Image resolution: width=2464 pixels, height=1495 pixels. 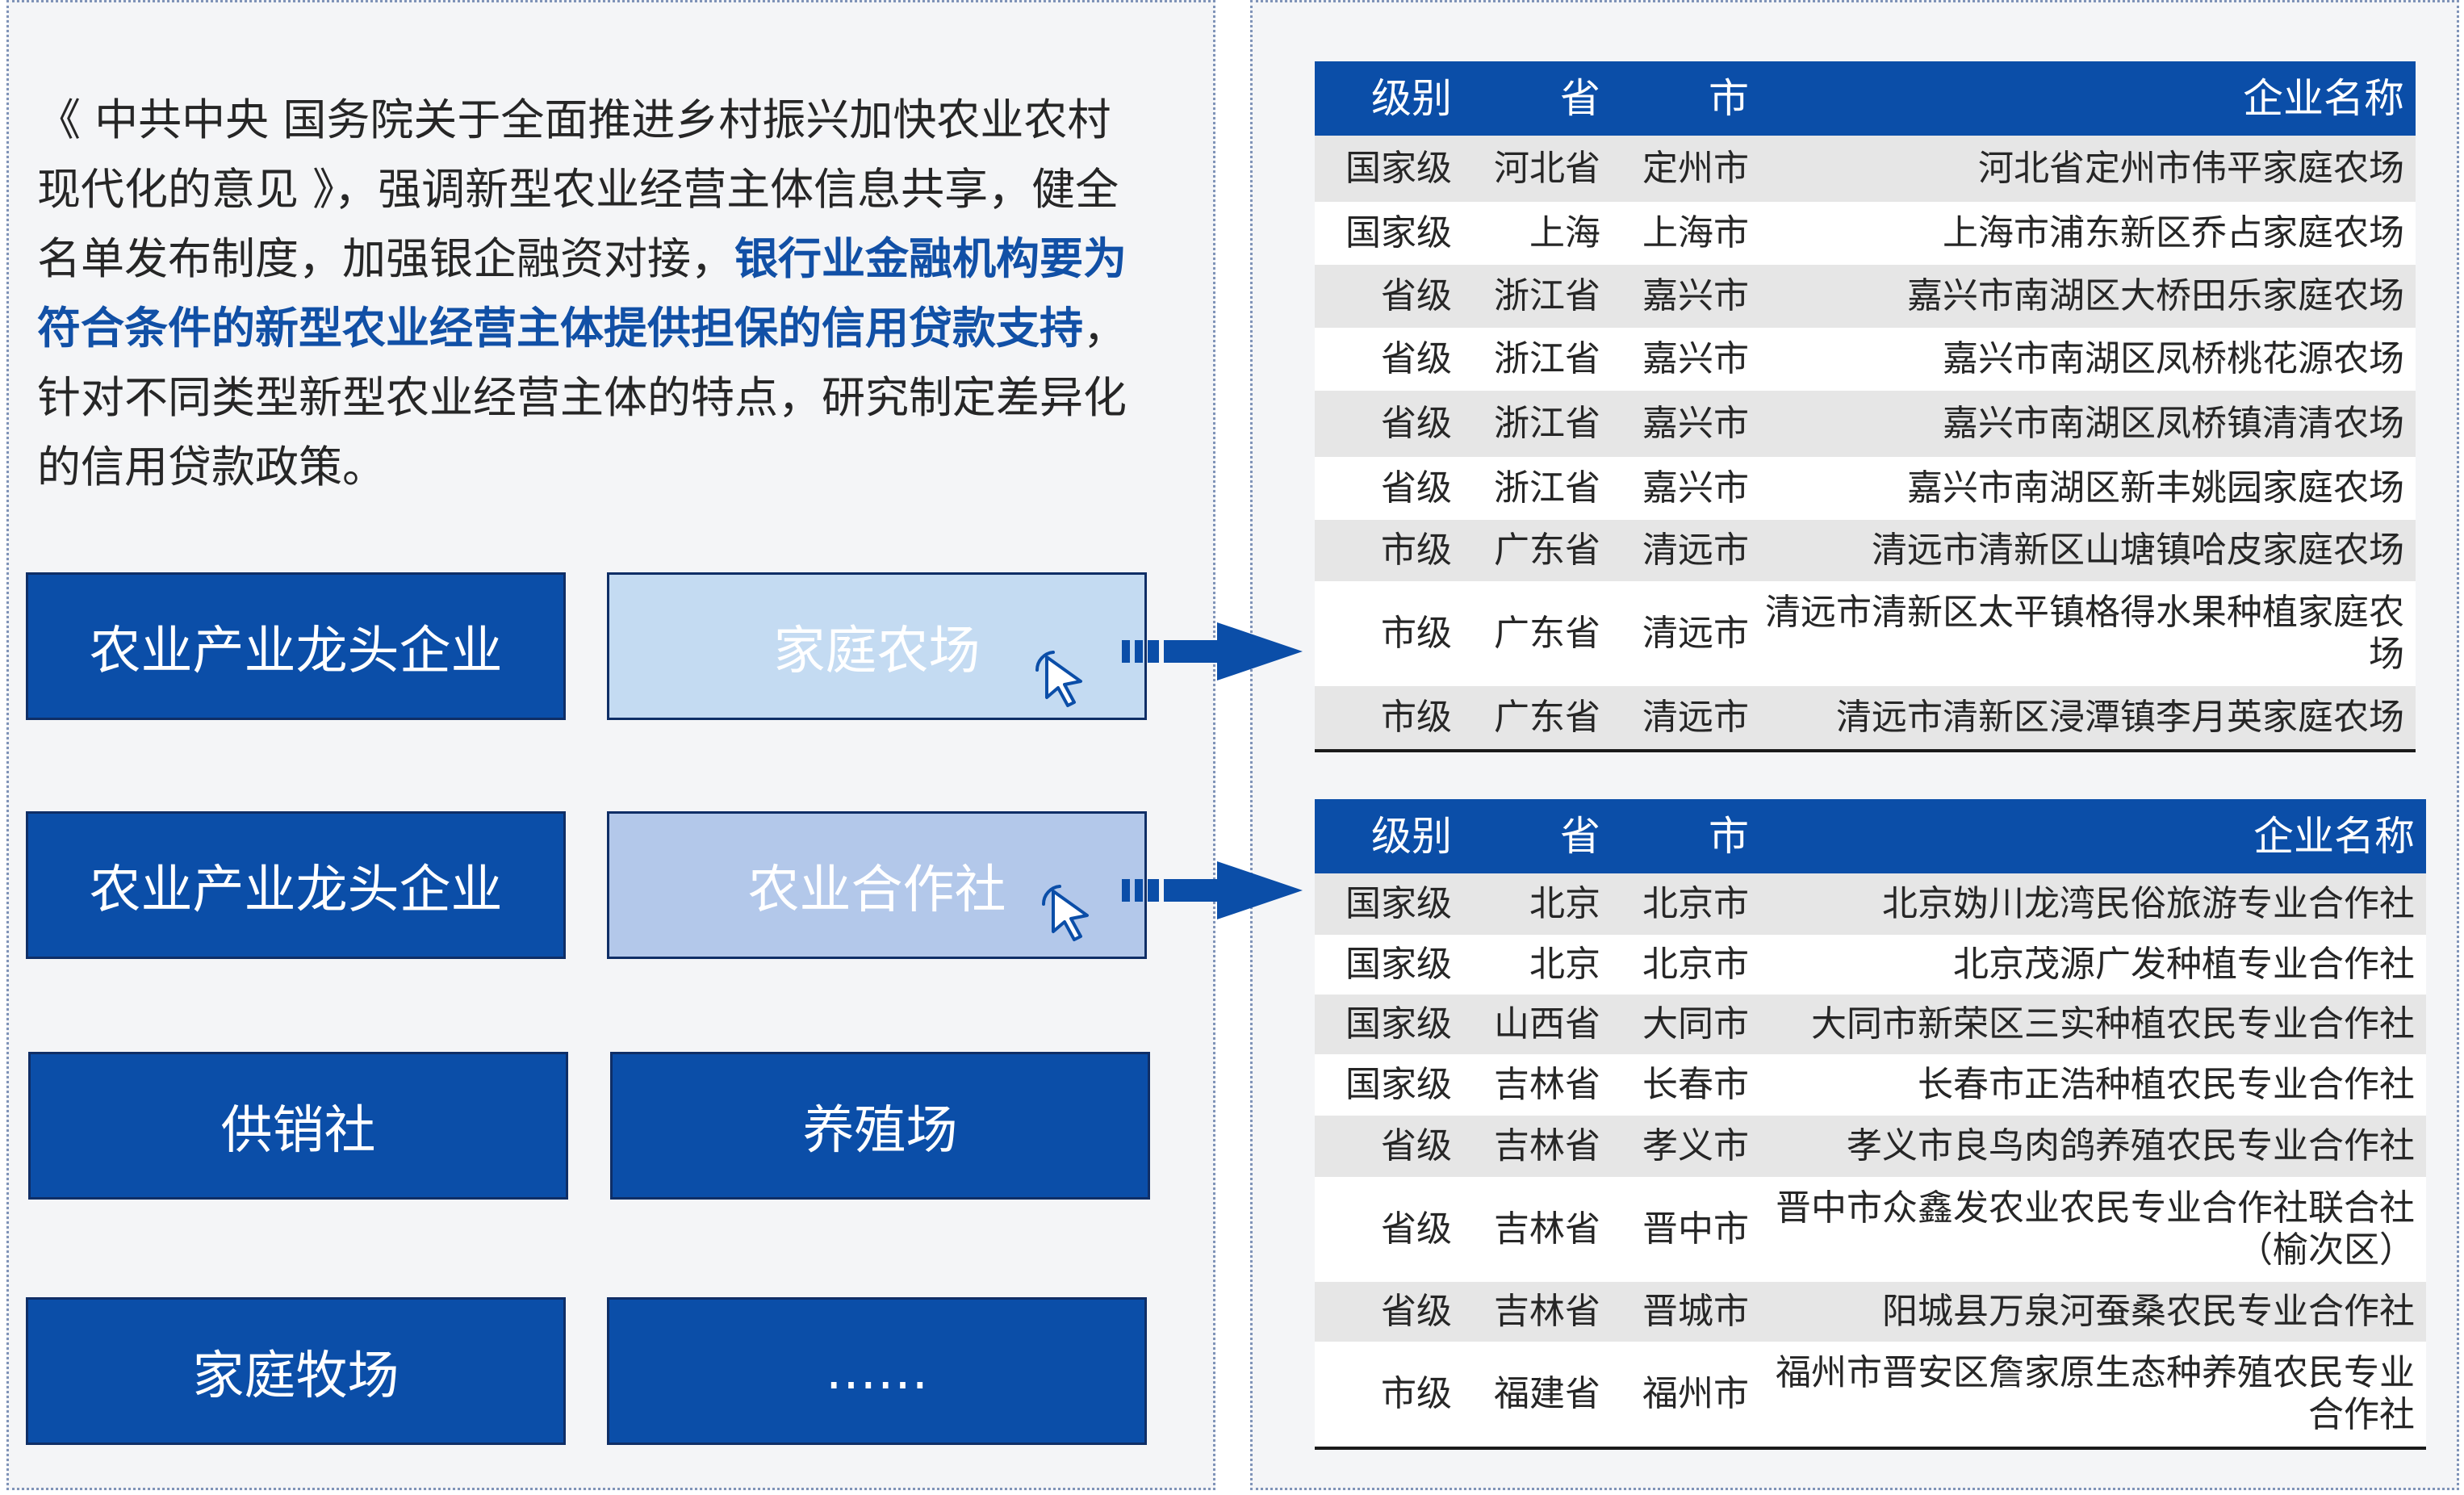 I want to click on category-label: 供销社, so click(x=298, y=1130).